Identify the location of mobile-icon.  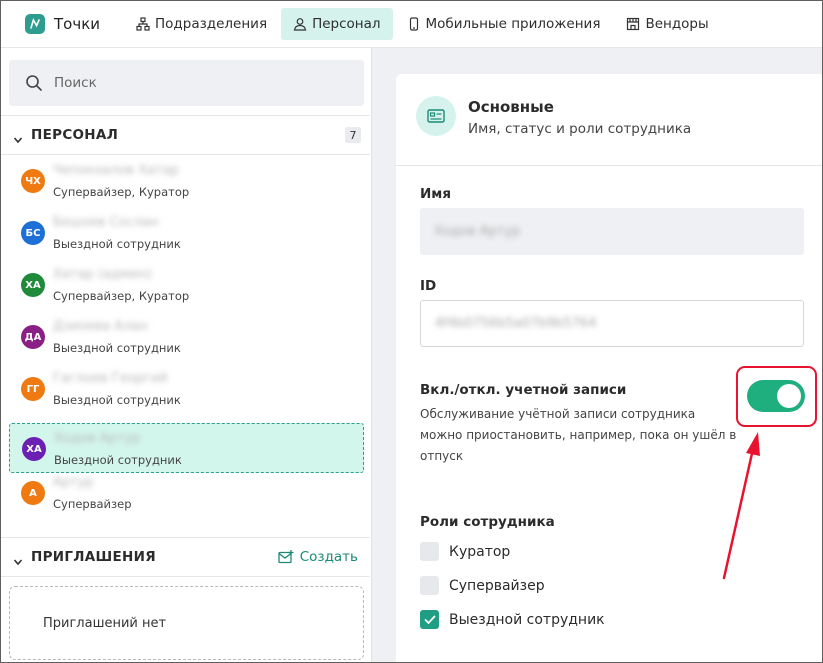
(414, 24).